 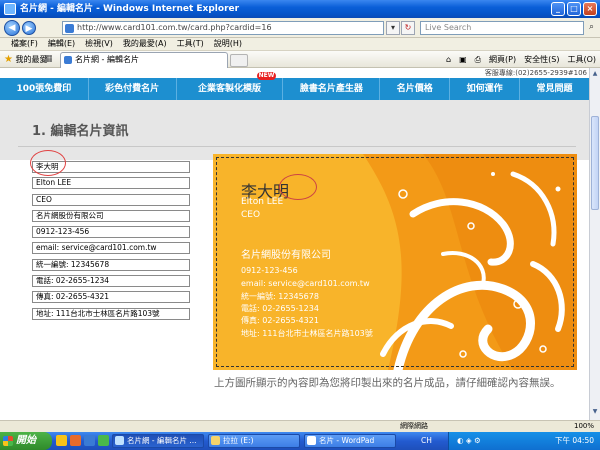 What do you see at coordinates (408, 28) in the screenshot?
I see `refresh-icon: ↻` at bounding box center [408, 28].